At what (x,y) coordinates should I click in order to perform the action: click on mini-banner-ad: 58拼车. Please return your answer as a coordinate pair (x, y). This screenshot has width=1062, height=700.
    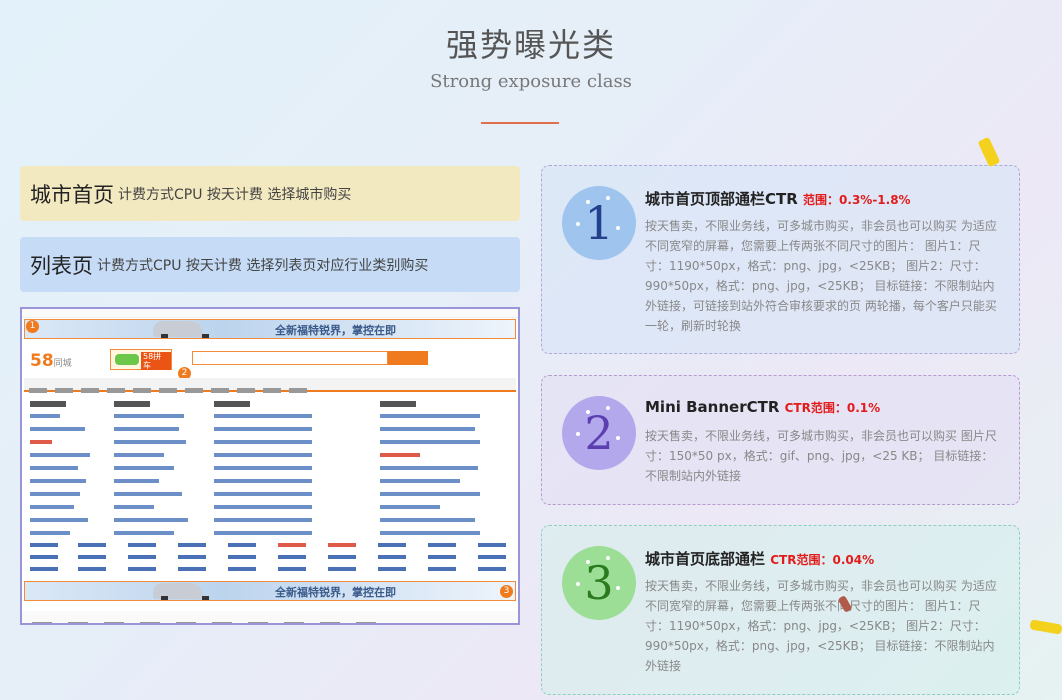
    Looking at the image, I should click on (141, 359).